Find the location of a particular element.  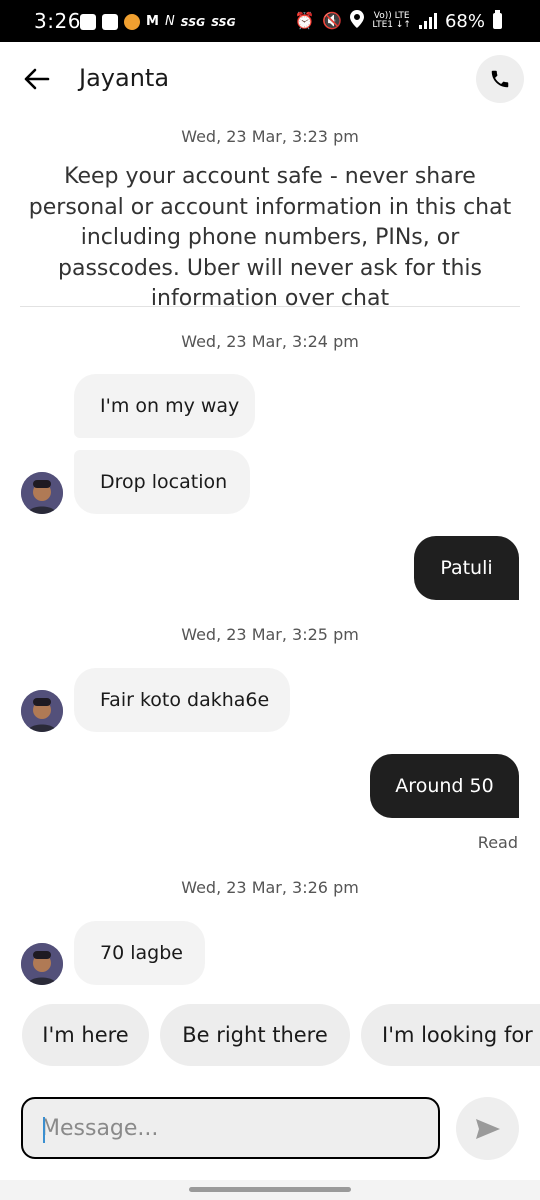

timestamp: Wed, 23 Mar, 3:25 pm is located at coordinates (270, 634).